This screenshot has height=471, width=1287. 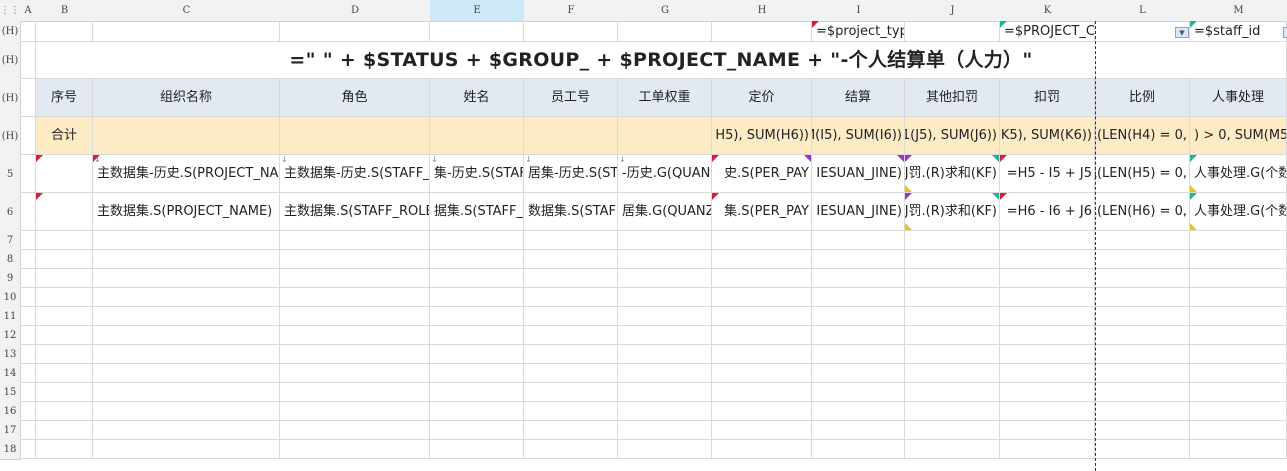 What do you see at coordinates (28, 212) in the screenshot?
I see `cell-a-row6` at bounding box center [28, 212].